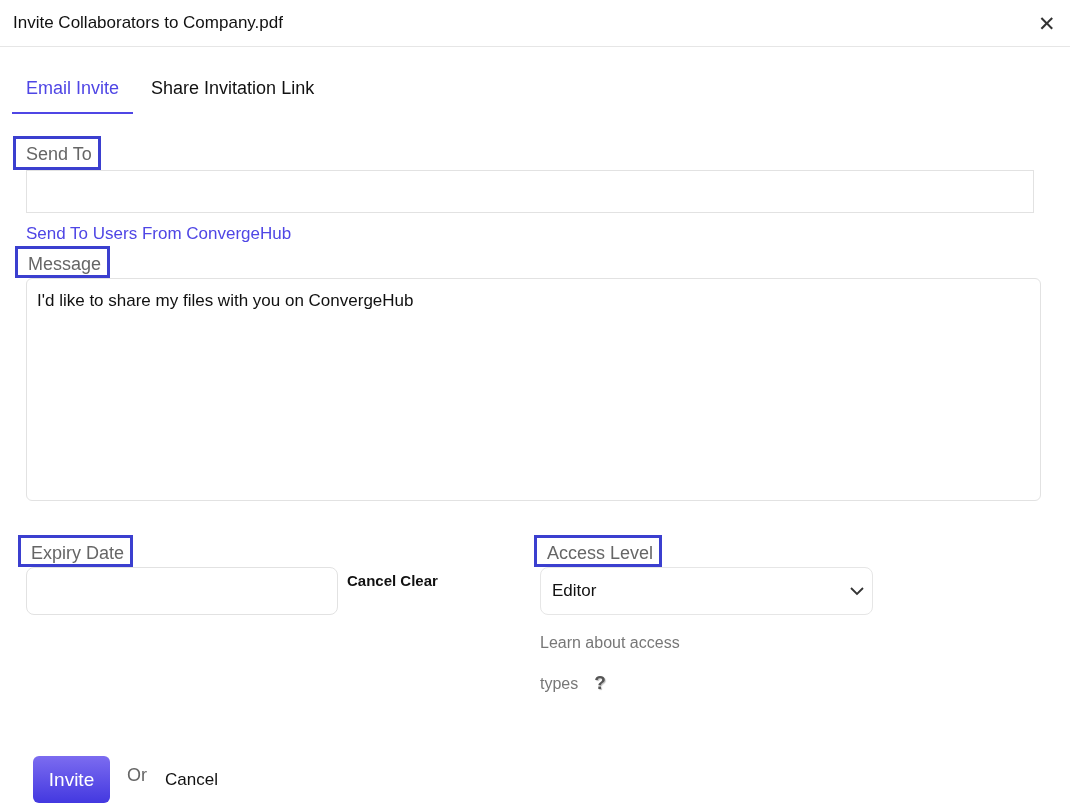  Describe the element at coordinates (610, 642) in the screenshot. I see `help-text: Learn about access` at that location.